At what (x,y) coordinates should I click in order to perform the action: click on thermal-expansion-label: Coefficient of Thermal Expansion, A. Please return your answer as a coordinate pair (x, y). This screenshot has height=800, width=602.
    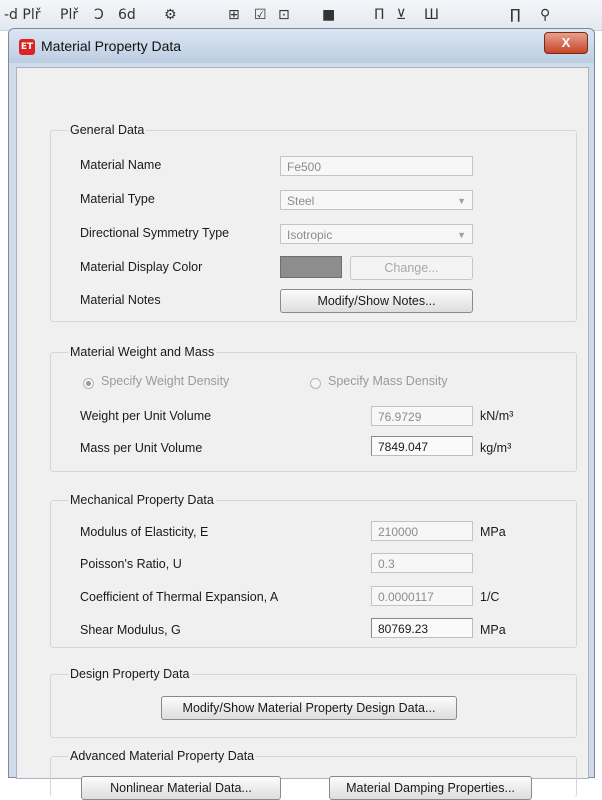
    Looking at the image, I should click on (179, 597).